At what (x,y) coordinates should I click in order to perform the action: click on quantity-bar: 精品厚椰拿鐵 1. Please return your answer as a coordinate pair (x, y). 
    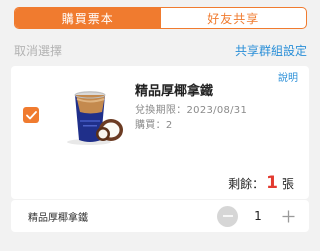
    Looking at the image, I should click on (160, 216).